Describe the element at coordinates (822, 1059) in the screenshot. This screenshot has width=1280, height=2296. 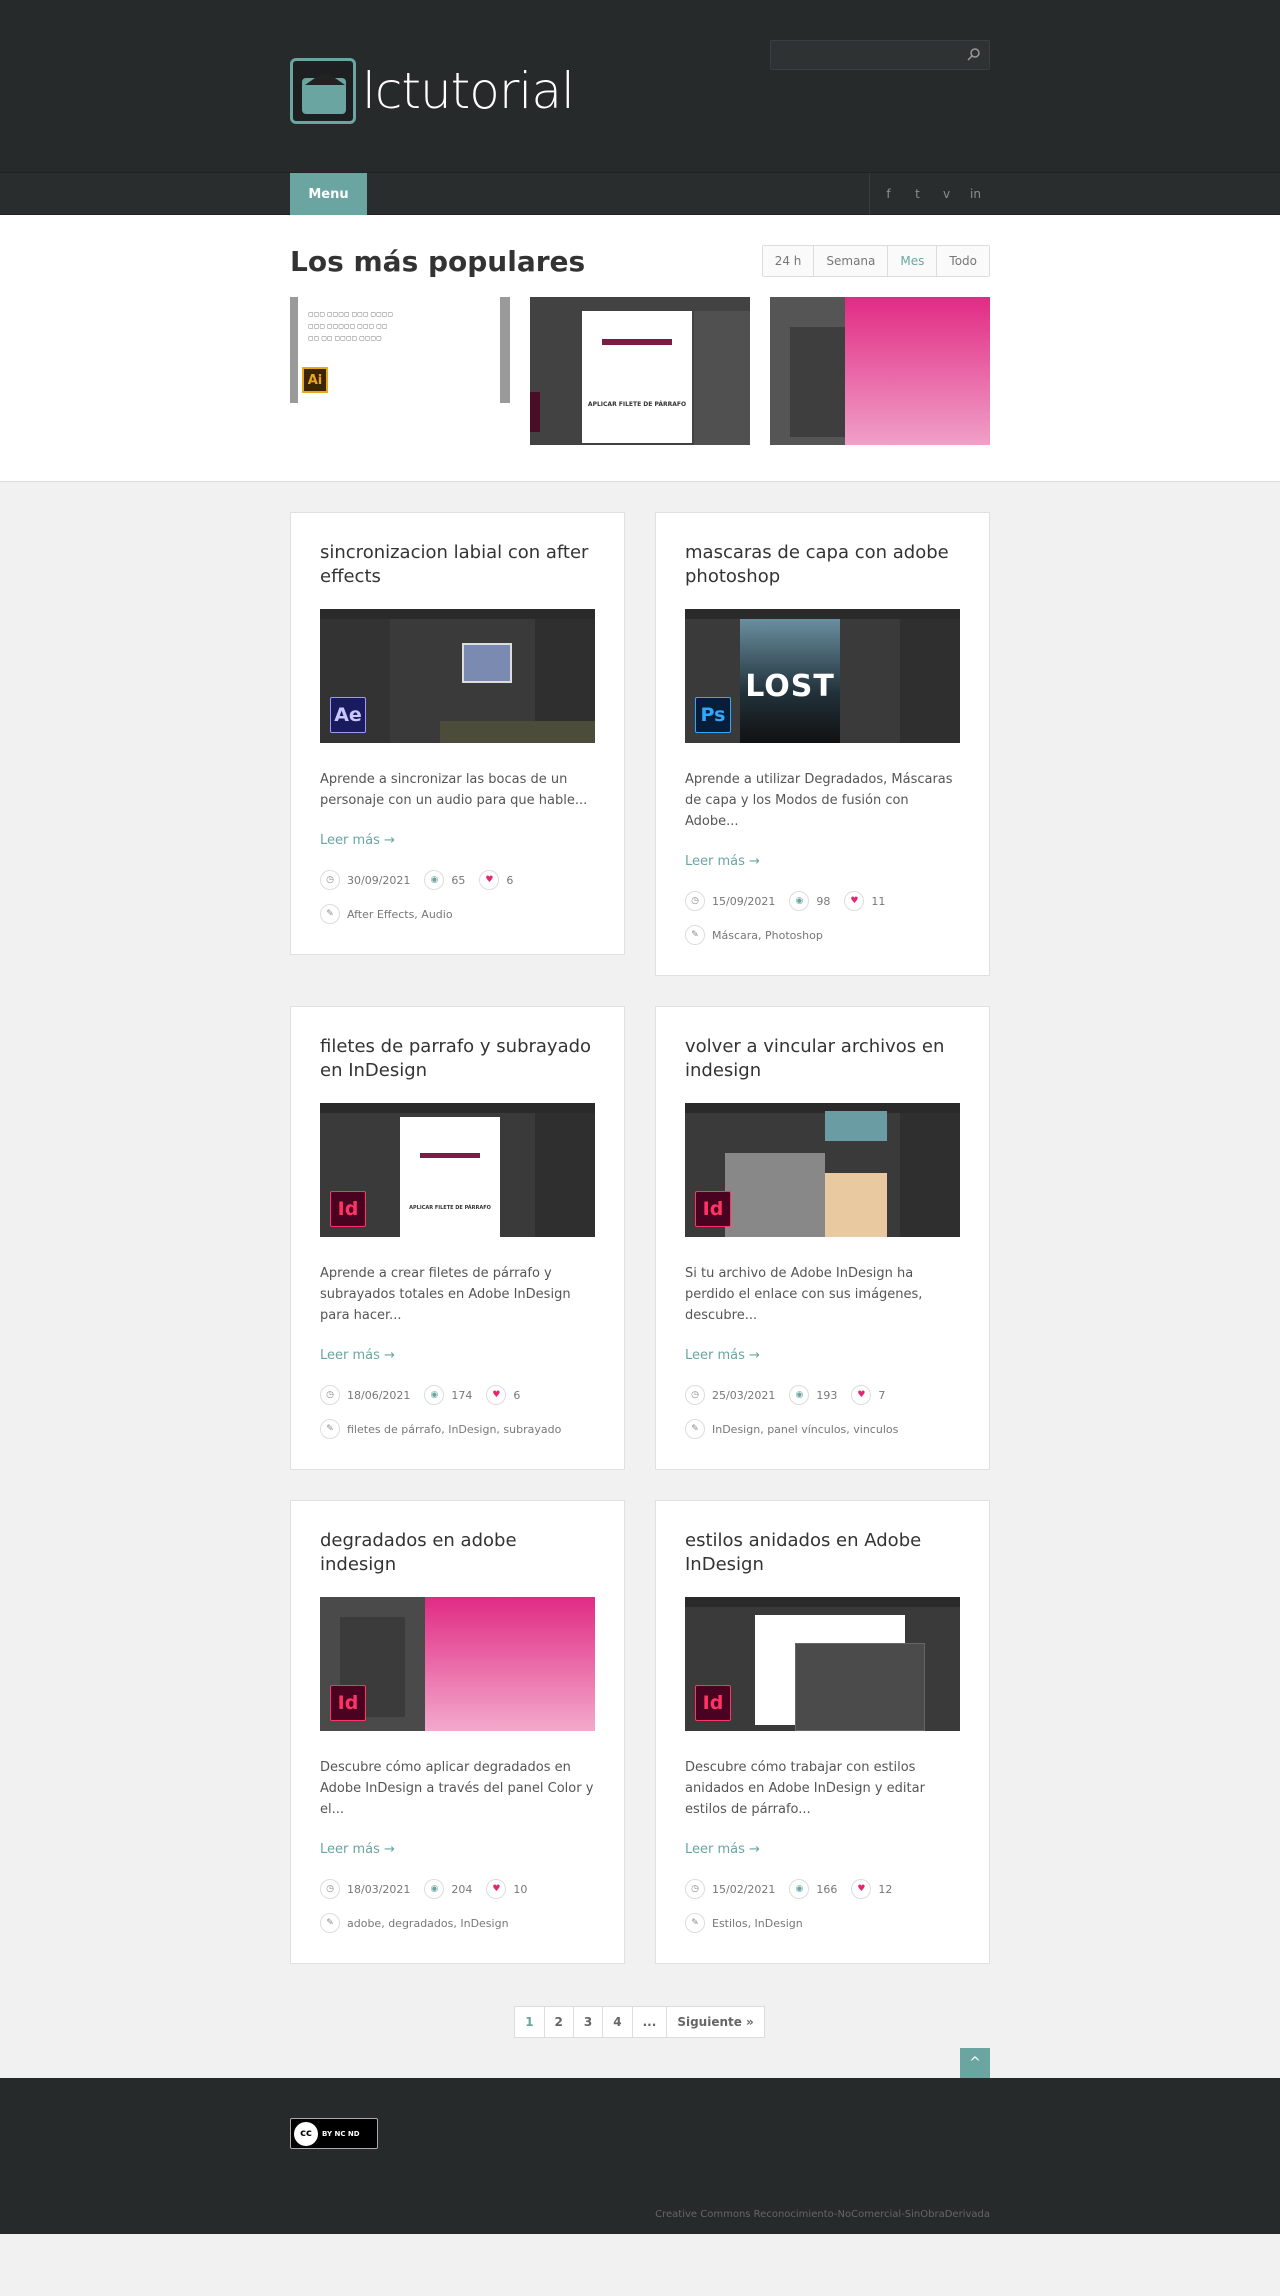
I see `post-title: volver a vincular archivos en indesign` at that location.